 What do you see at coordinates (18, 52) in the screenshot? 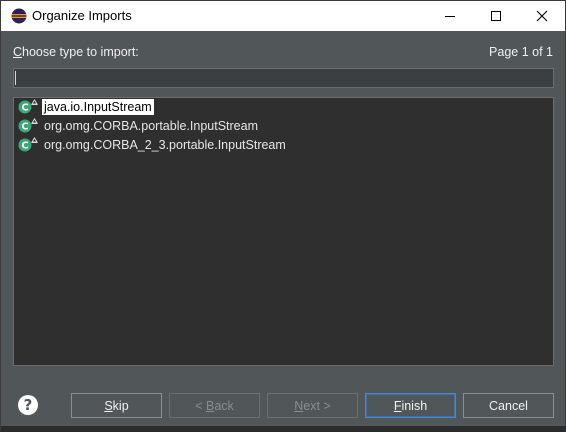
I see `choose-type-mnemonic: C` at bounding box center [18, 52].